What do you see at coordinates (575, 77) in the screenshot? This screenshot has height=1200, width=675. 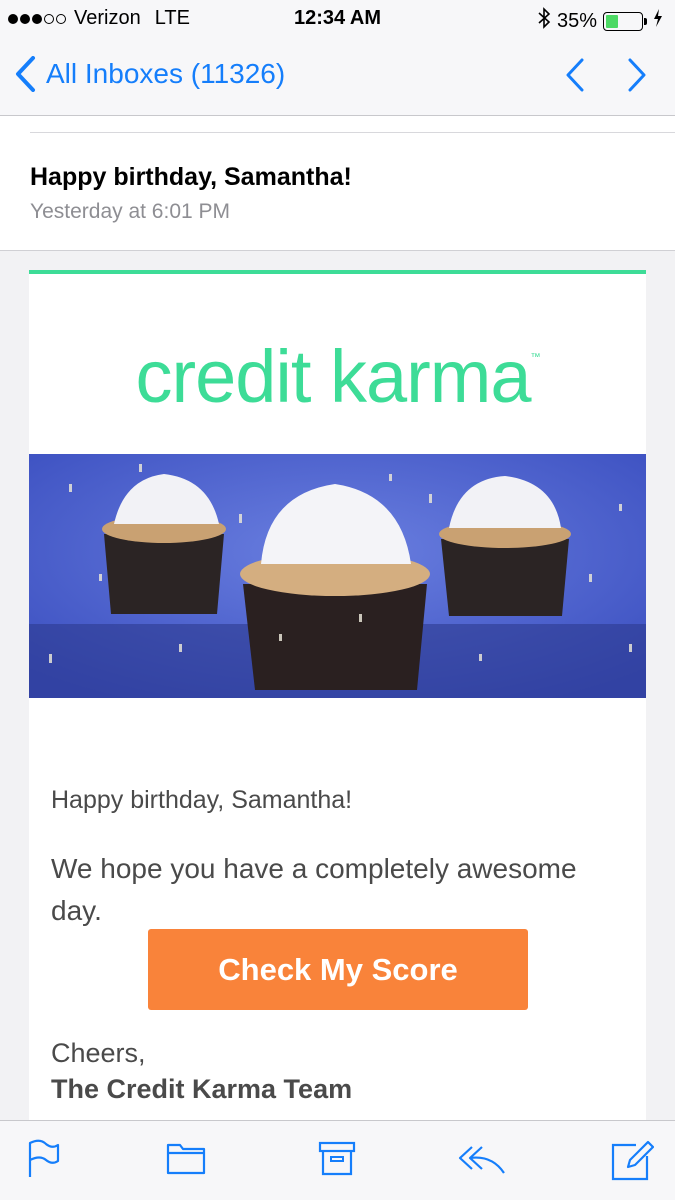 I see `chevron-up-icon` at bounding box center [575, 77].